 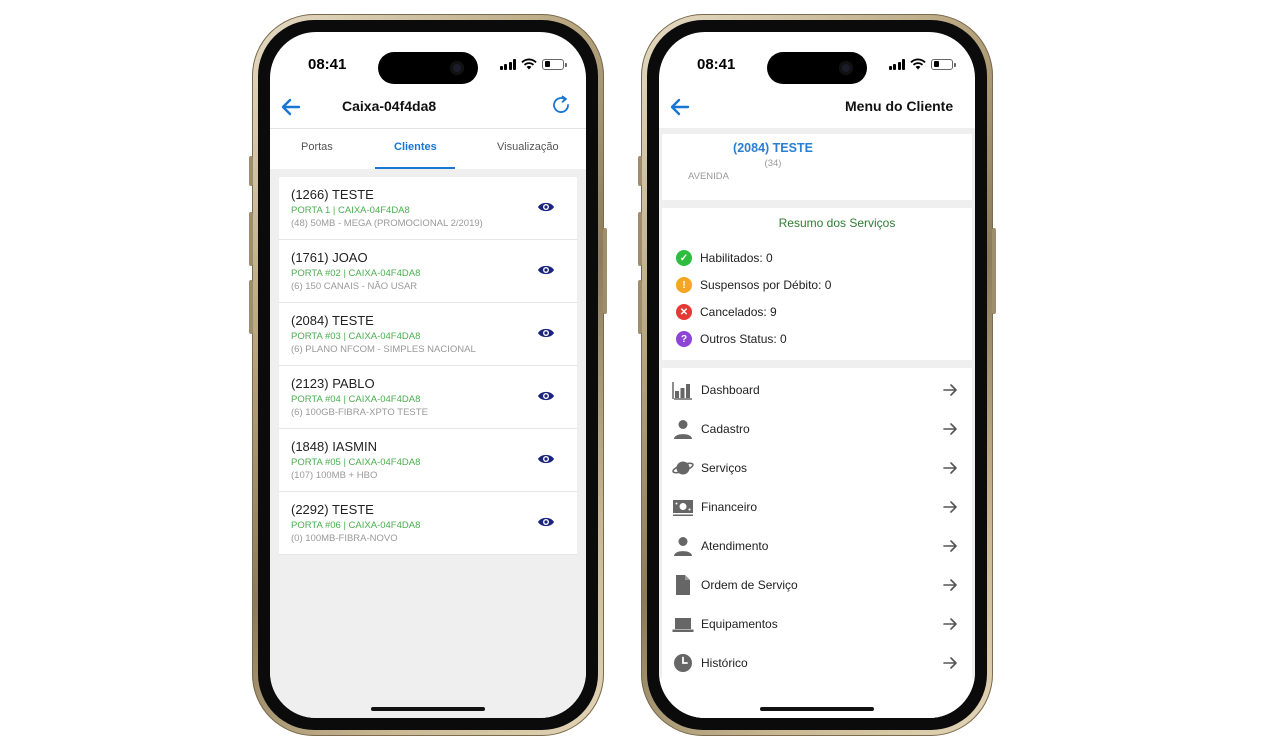 What do you see at coordinates (683, 546) in the screenshot?
I see `person-icon` at bounding box center [683, 546].